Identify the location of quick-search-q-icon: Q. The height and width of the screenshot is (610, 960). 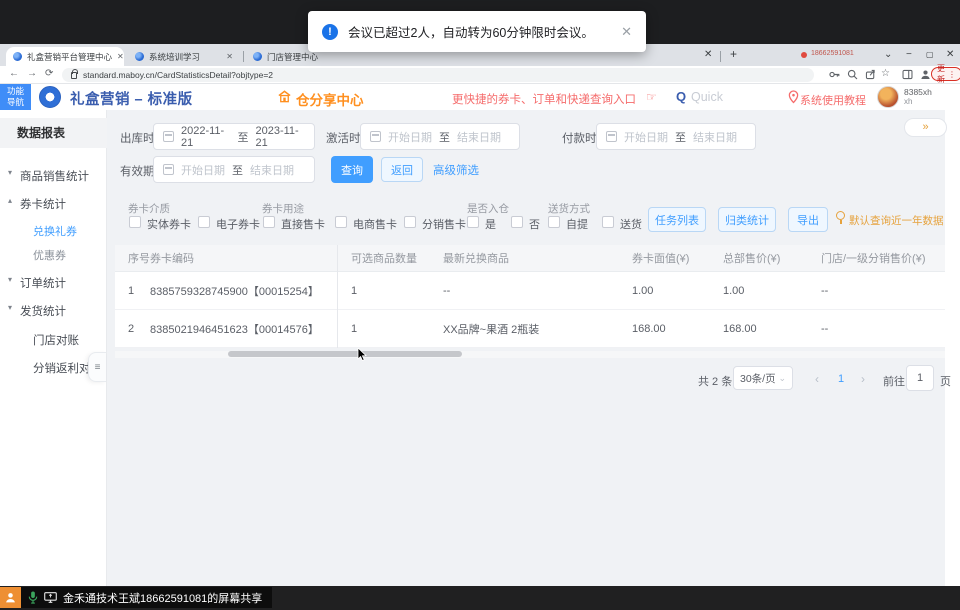
(681, 96).